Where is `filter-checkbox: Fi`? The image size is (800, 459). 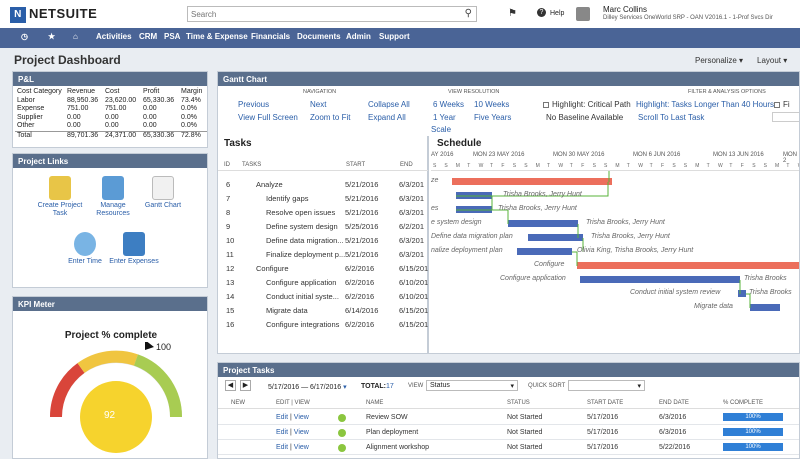
filter-checkbox: Fi is located at coordinates (782, 104).